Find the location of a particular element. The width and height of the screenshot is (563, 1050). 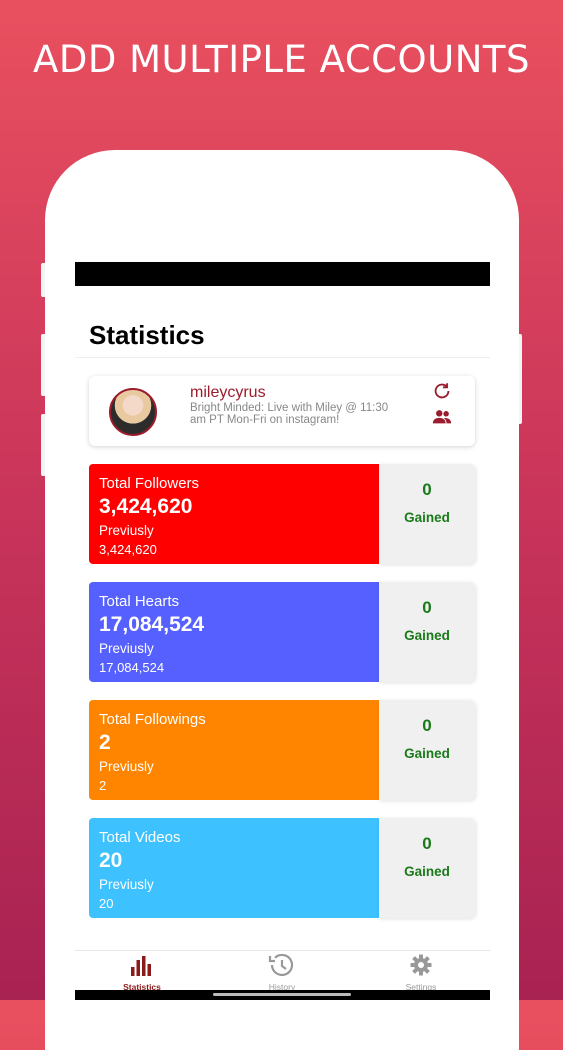

stat-previous-value: 20 is located at coordinates (106, 903).